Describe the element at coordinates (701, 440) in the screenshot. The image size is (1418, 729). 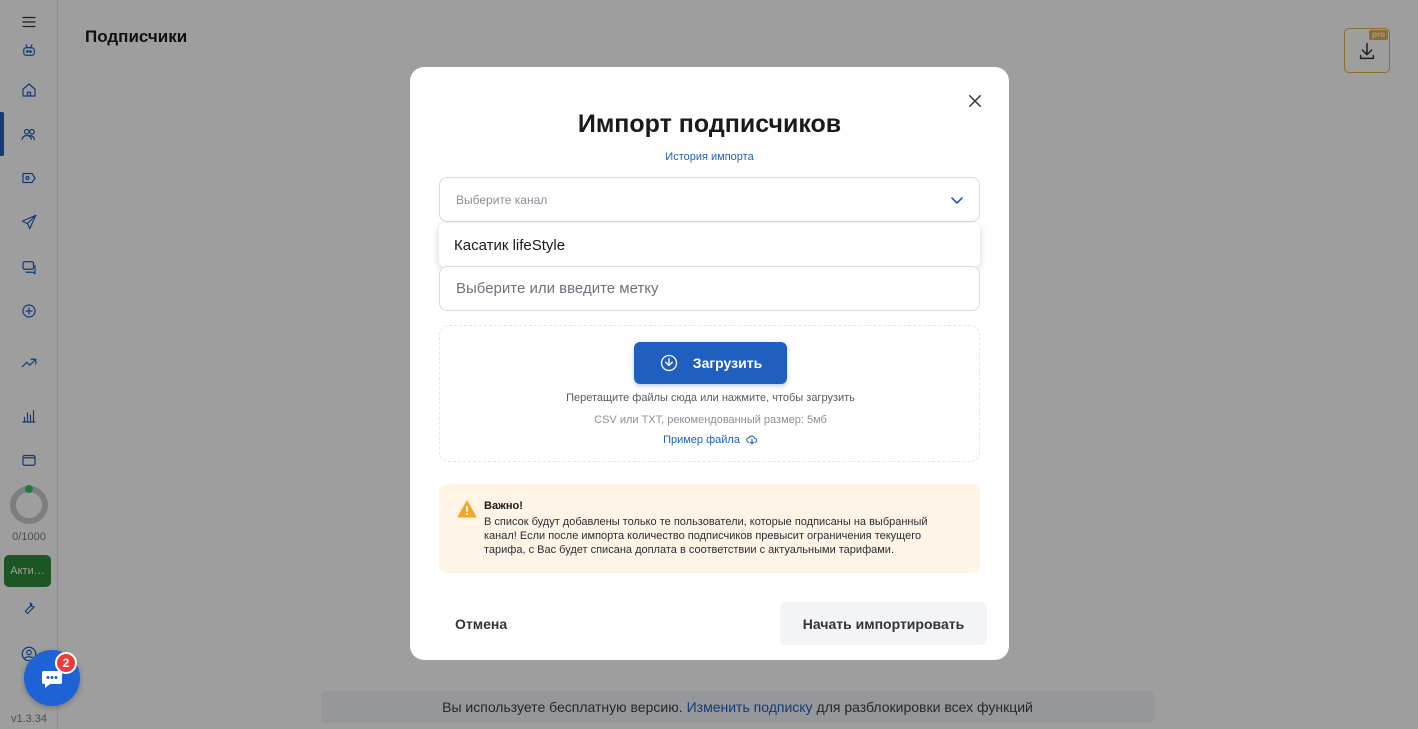
I see `example-file-label: Пример файла` at that location.